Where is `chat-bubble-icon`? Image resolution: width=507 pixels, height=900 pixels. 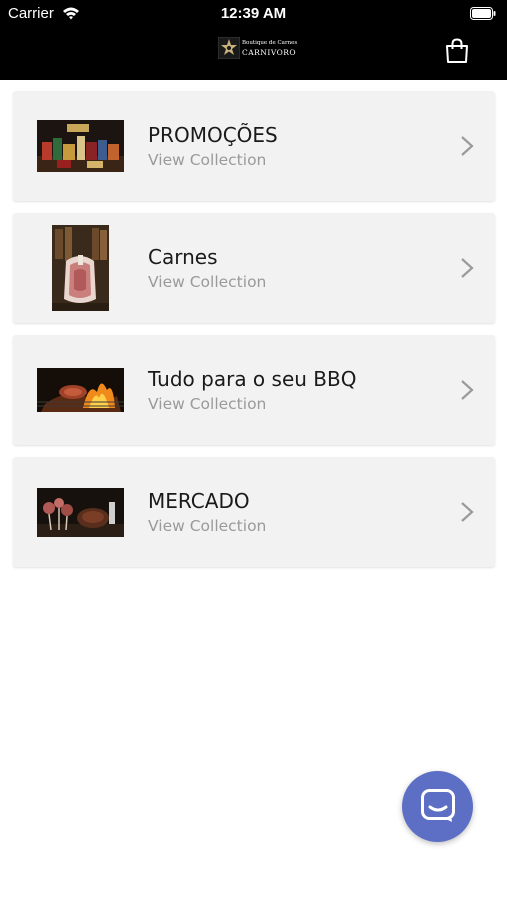
chat-bubble-icon is located at coordinates (438, 805).